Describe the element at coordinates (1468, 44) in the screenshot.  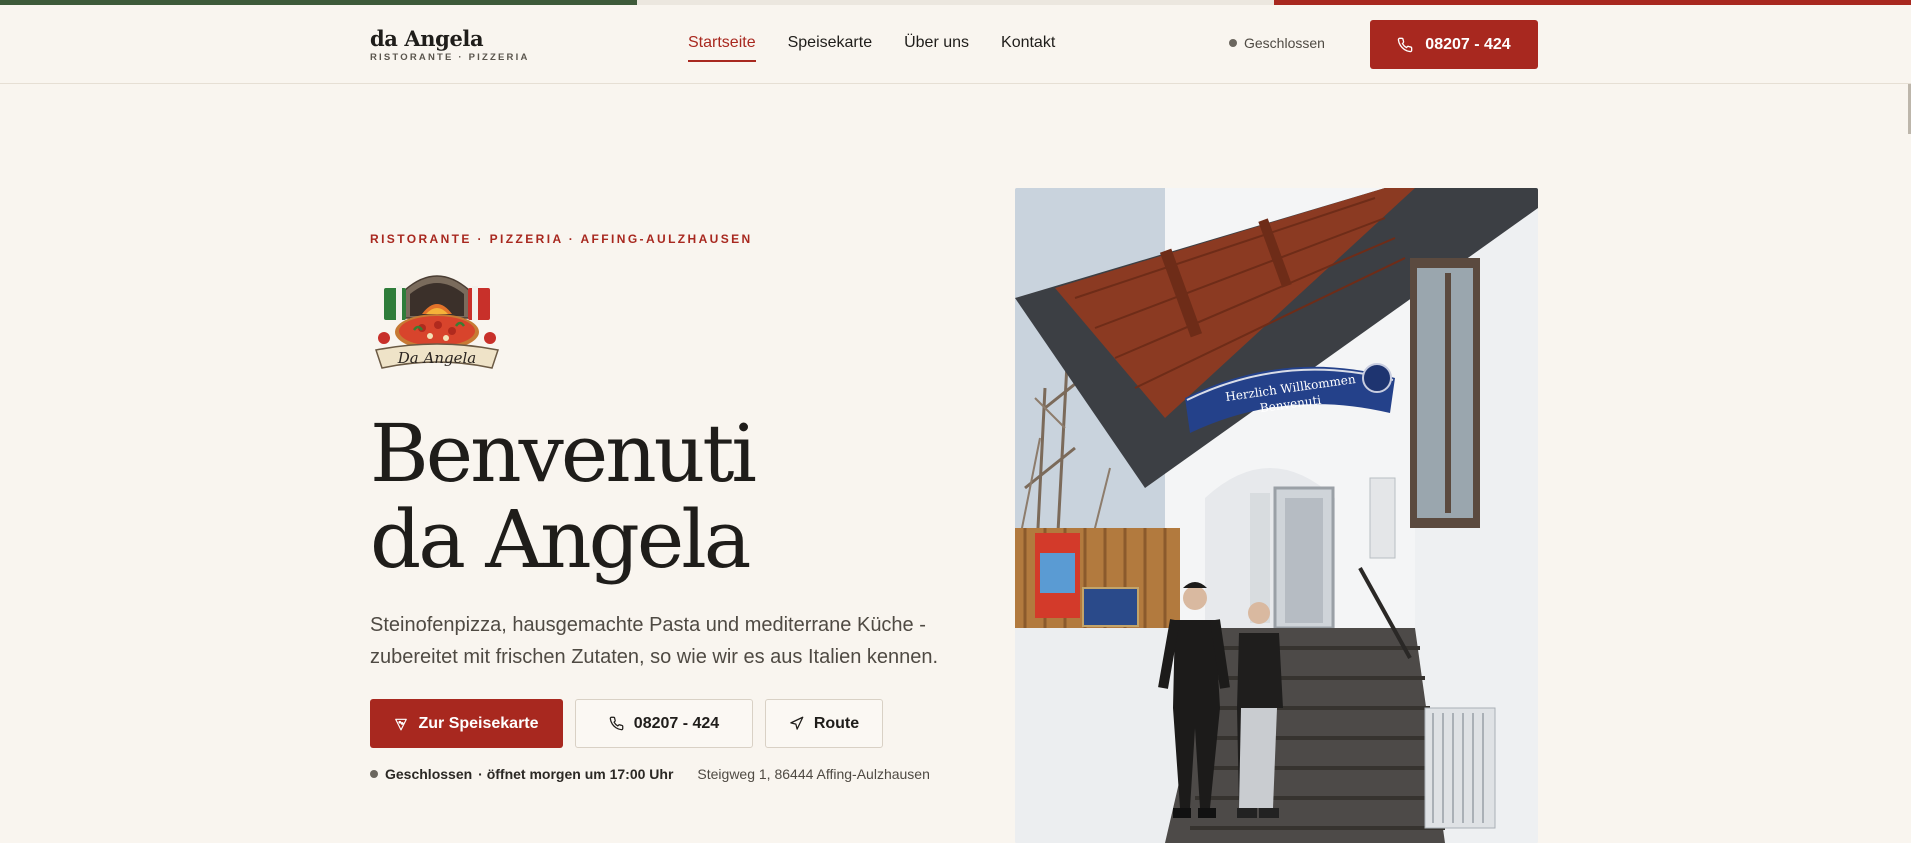
I see `call-button-label: 08207 - 424` at that location.